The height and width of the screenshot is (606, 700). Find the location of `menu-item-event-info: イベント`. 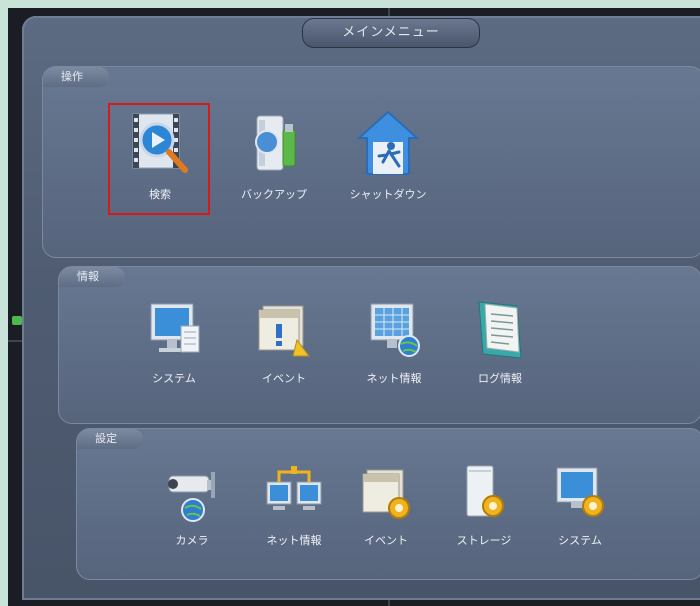

menu-item-event-info: イベント is located at coordinates (284, 341).